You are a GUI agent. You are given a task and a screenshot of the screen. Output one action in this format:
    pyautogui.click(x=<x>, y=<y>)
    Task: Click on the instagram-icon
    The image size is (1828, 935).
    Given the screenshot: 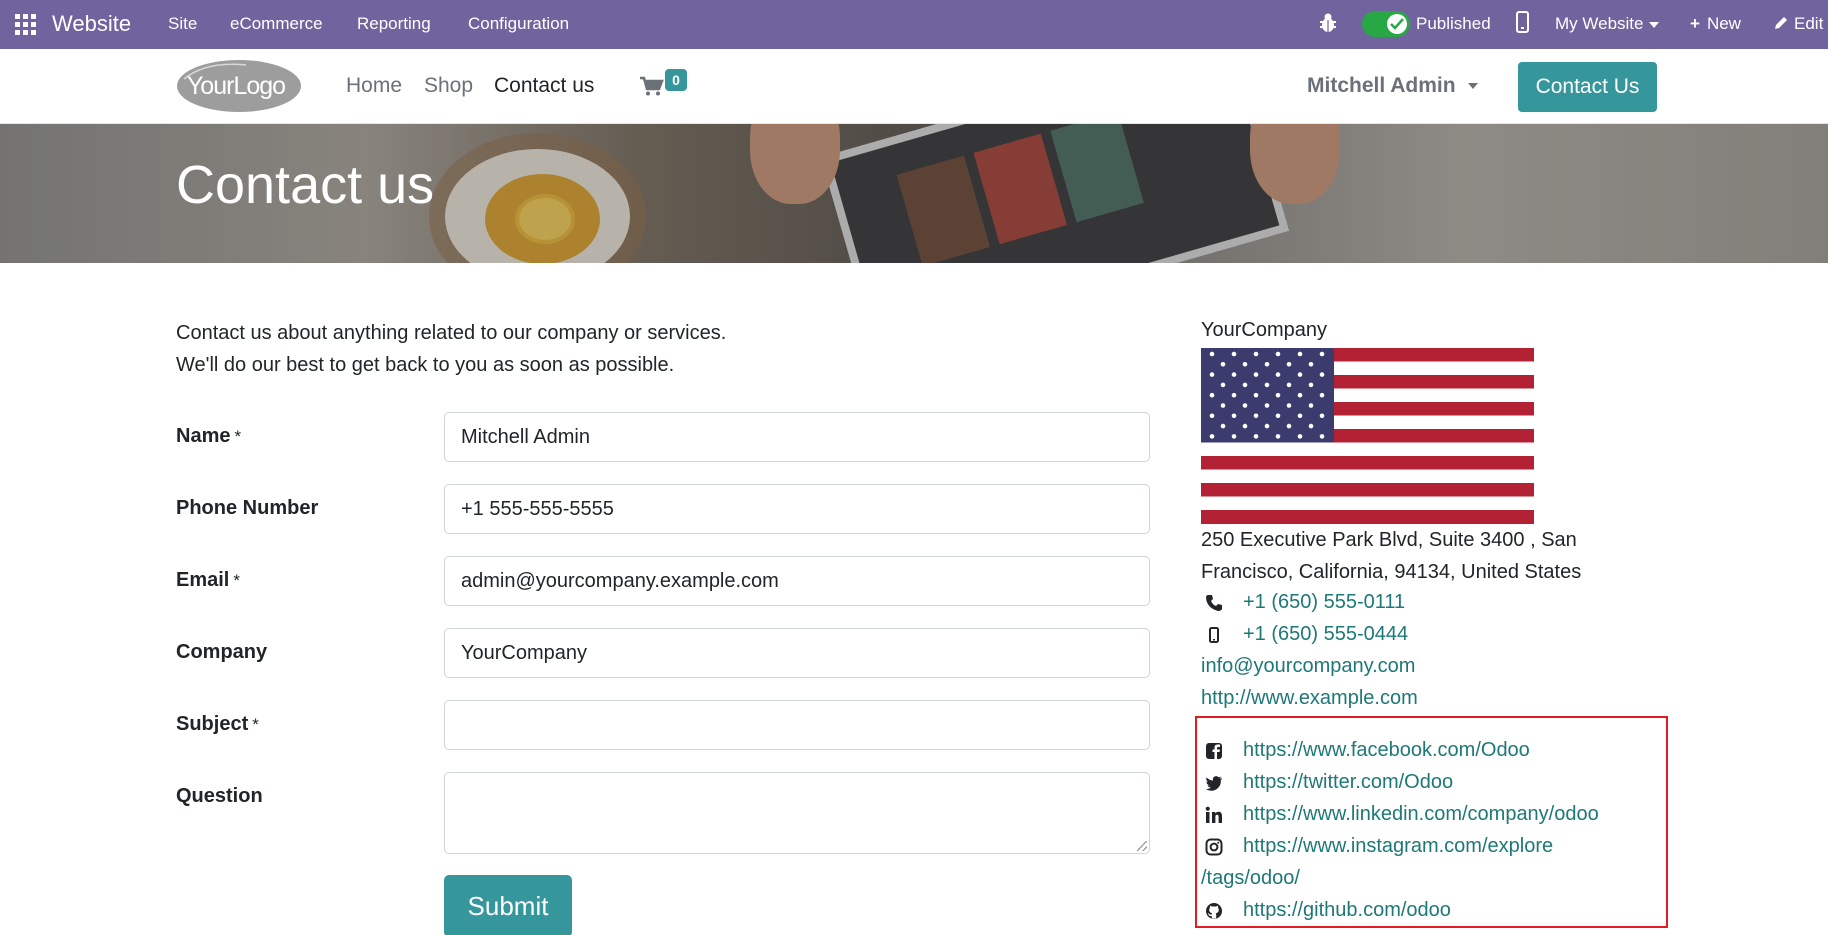 What is the action you would take?
    pyautogui.click(x=1214, y=847)
    